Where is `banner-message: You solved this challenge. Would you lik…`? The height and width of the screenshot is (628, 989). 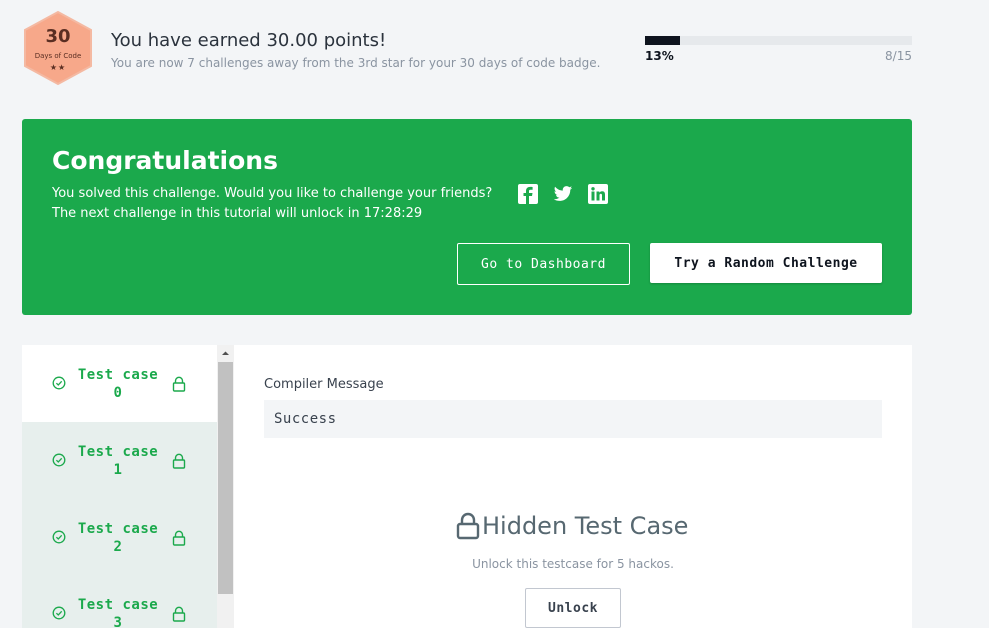
banner-message: You solved this challenge. Would you lik… is located at coordinates (272, 193).